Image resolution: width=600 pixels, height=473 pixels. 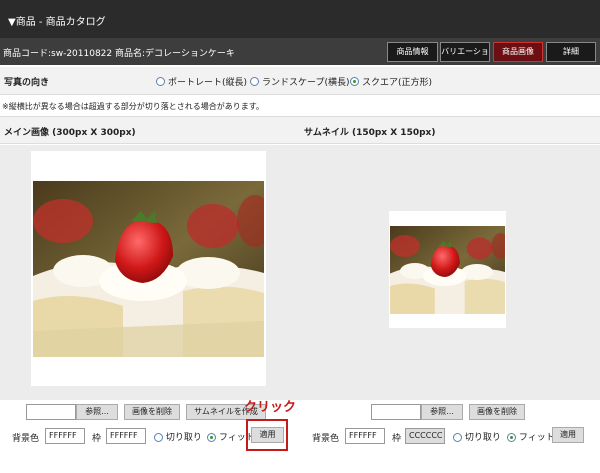 I want to click on thumb-file-input, so click(x=396, y=412).